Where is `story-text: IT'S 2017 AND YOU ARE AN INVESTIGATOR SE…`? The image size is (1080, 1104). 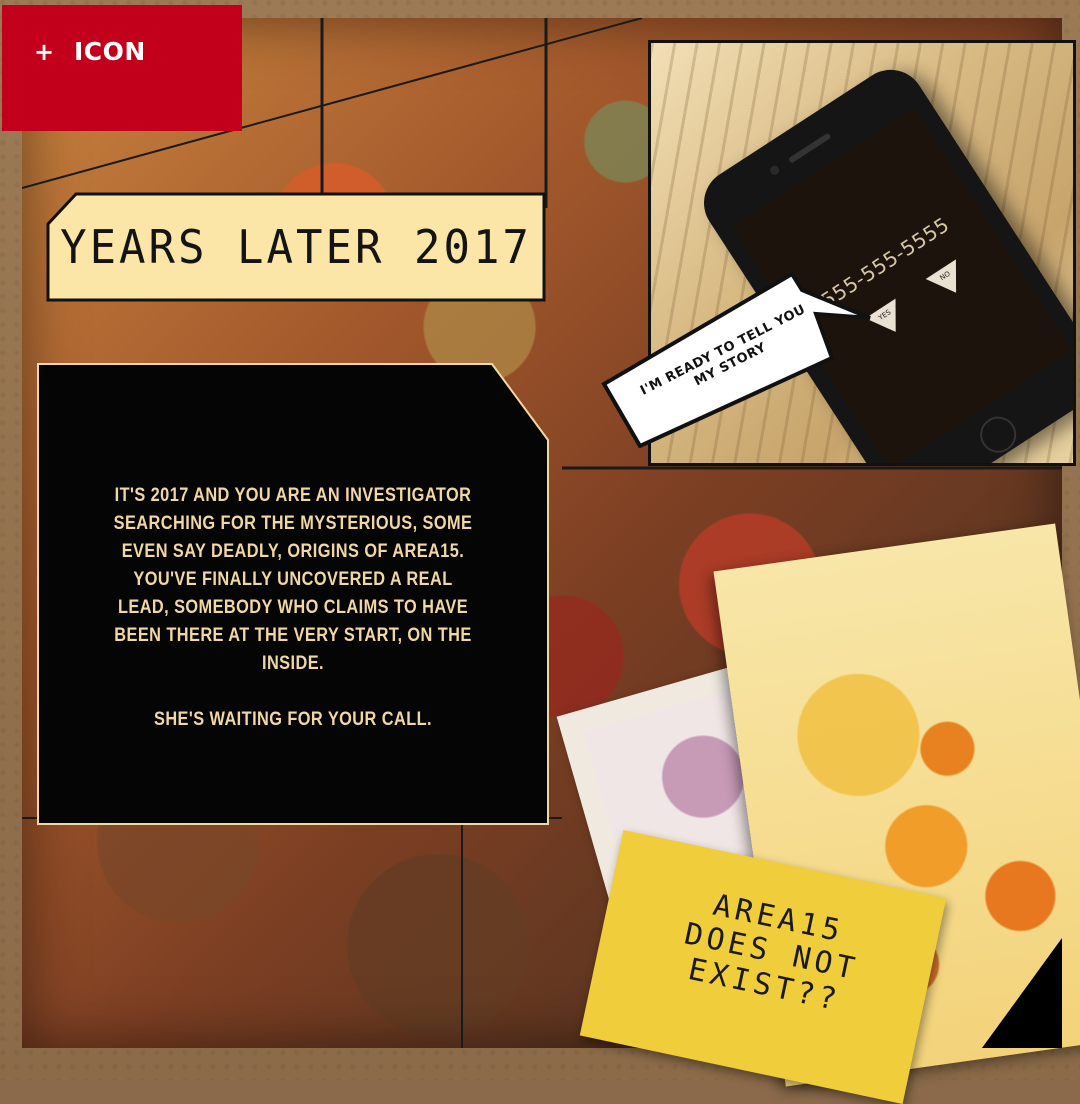 story-text: IT'S 2017 AND YOU ARE AN INVESTIGATOR SE… is located at coordinates (292, 622).